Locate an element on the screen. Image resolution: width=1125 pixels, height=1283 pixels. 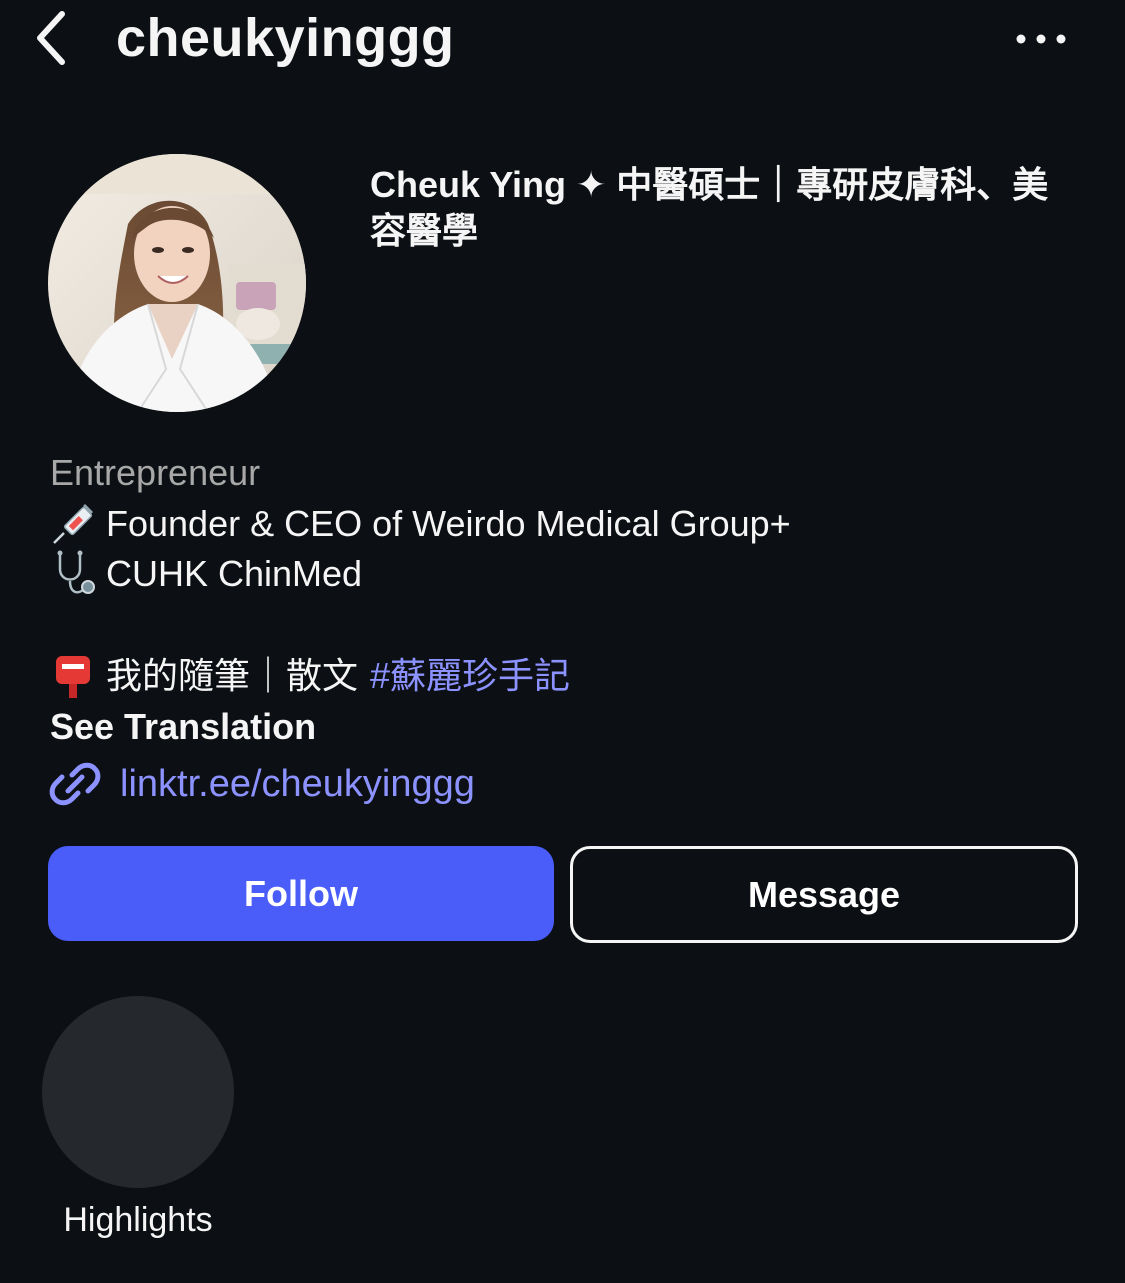
more-horizontal-icon is located at coordinates (1041, 39).